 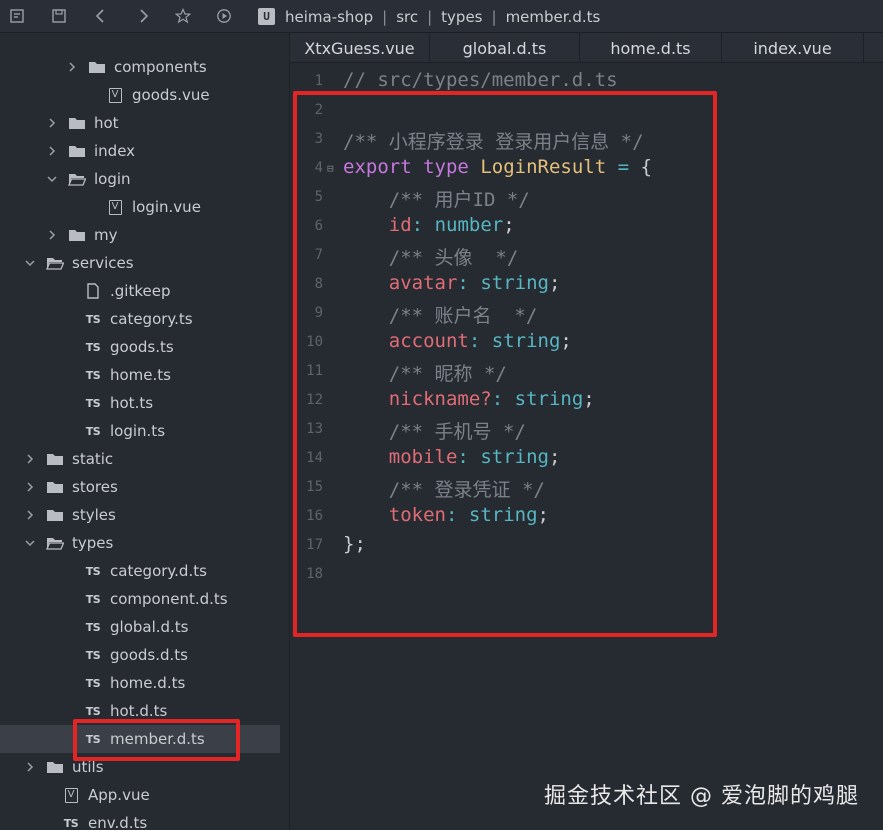 What do you see at coordinates (314, 371) in the screenshot?
I see `line-number: 11` at bounding box center [314, 371].